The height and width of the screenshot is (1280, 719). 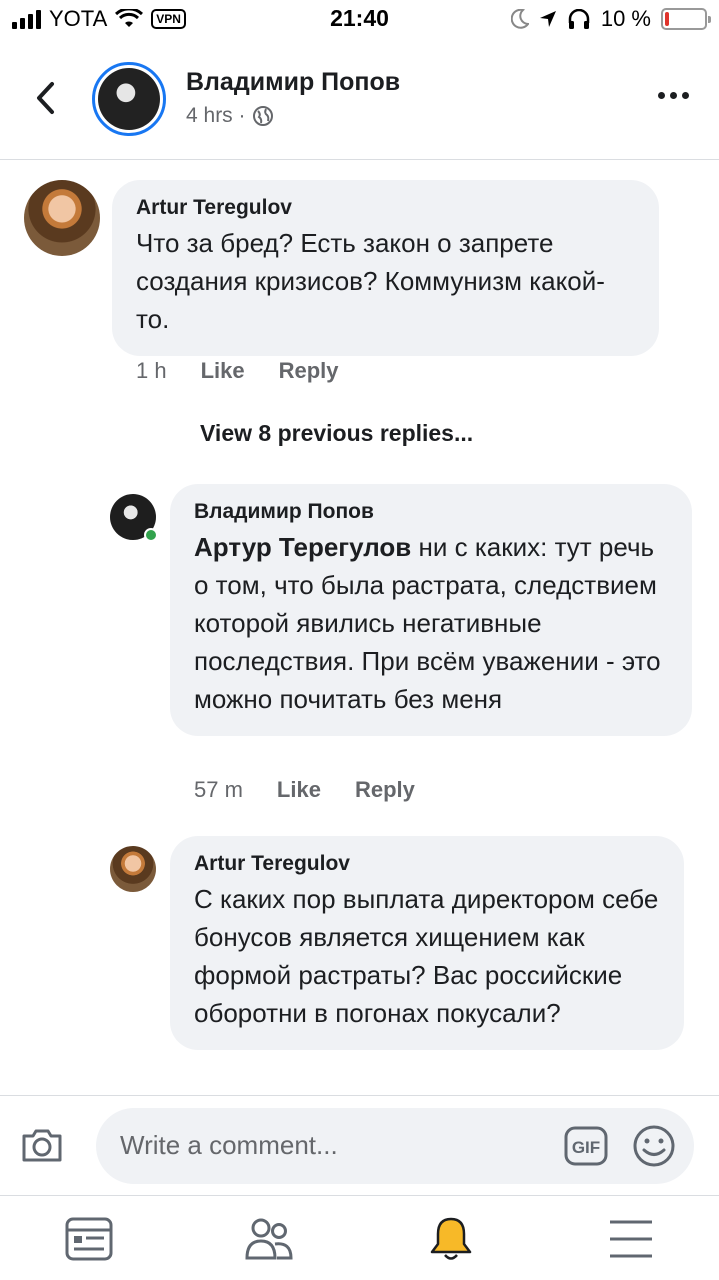 What do you see at coordinates (151, 535) in the screenshot?
I see `online-indicator` at bounding box center [151, 535].